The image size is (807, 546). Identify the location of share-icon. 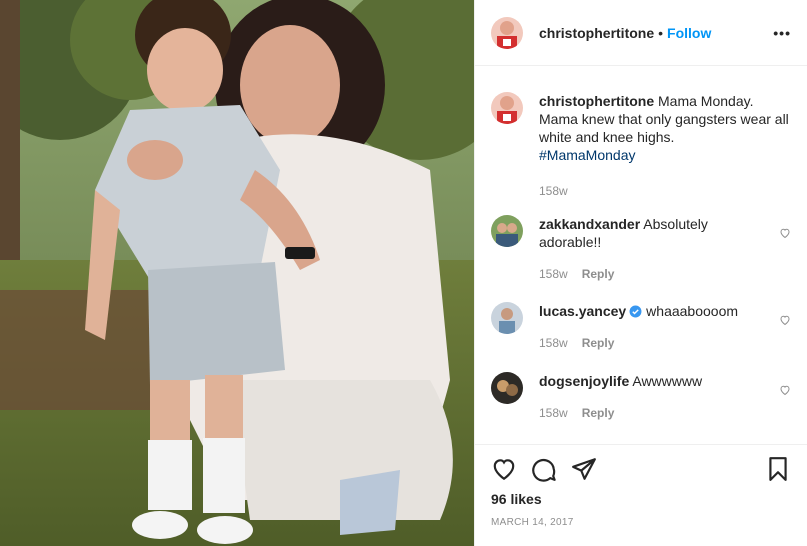
(584, 469).